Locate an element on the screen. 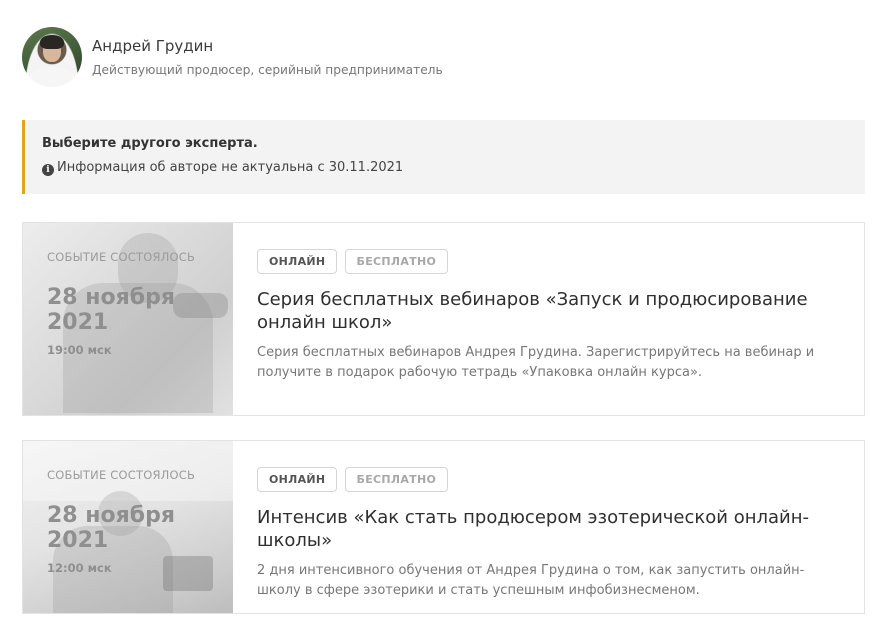 Image resolution: width=875 pixels, height=636 pixels. avatar-hair is located at coordinates (52, 42).